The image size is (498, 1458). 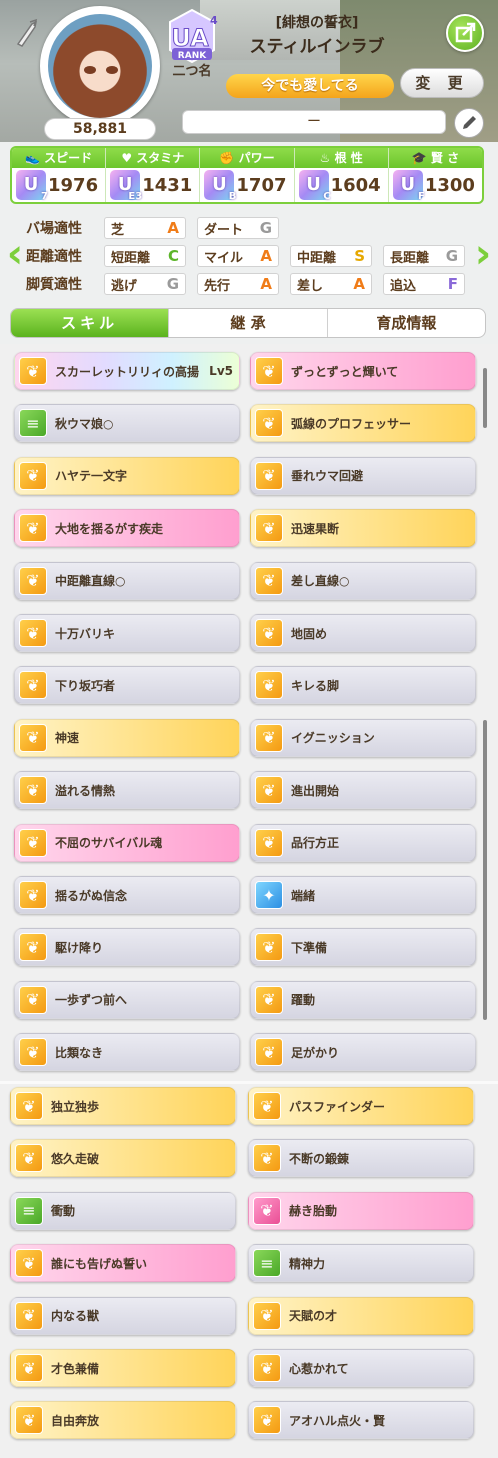 What do you see at coordinates (109, 528) in the screenshot?
I see `skill-name: 大地を揺るがす疾走` at bounding box center [109, 528].